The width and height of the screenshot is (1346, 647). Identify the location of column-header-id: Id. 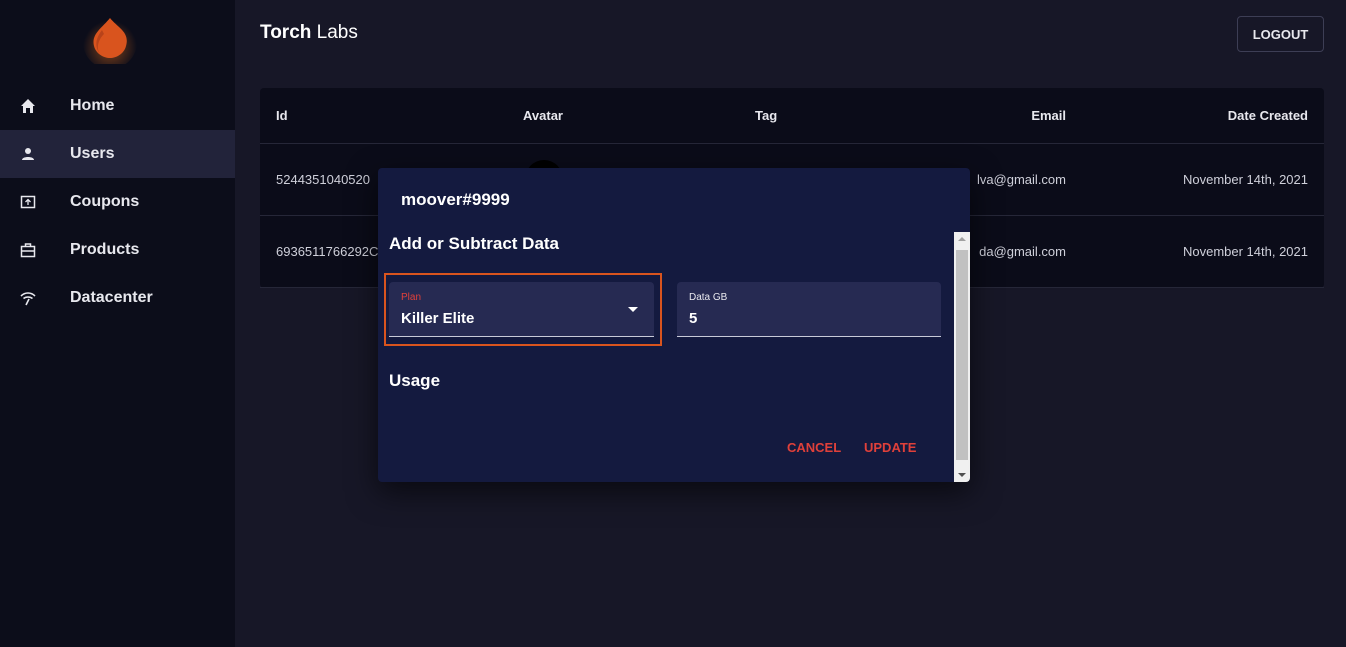
(282, 115).